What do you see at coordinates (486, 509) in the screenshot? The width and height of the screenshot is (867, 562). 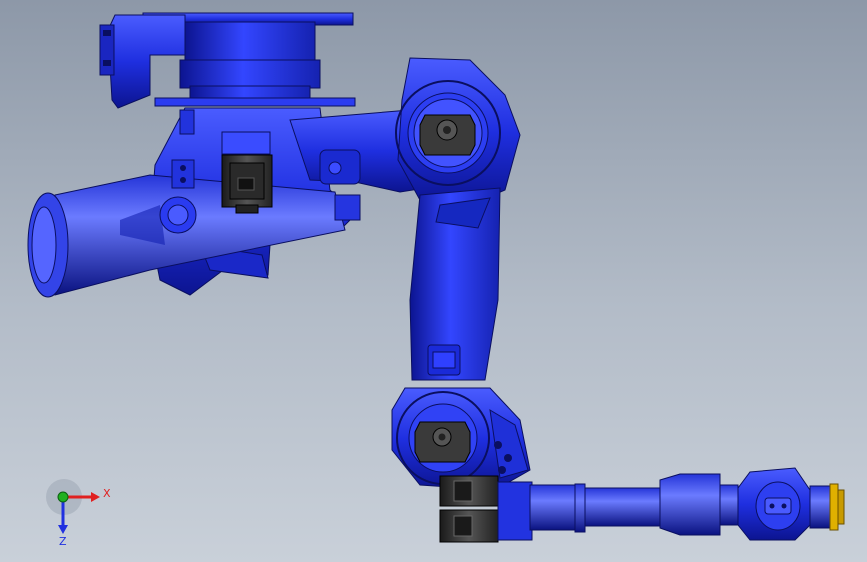 I see `wrist-servo-motors` at bounding box center [486, 509].